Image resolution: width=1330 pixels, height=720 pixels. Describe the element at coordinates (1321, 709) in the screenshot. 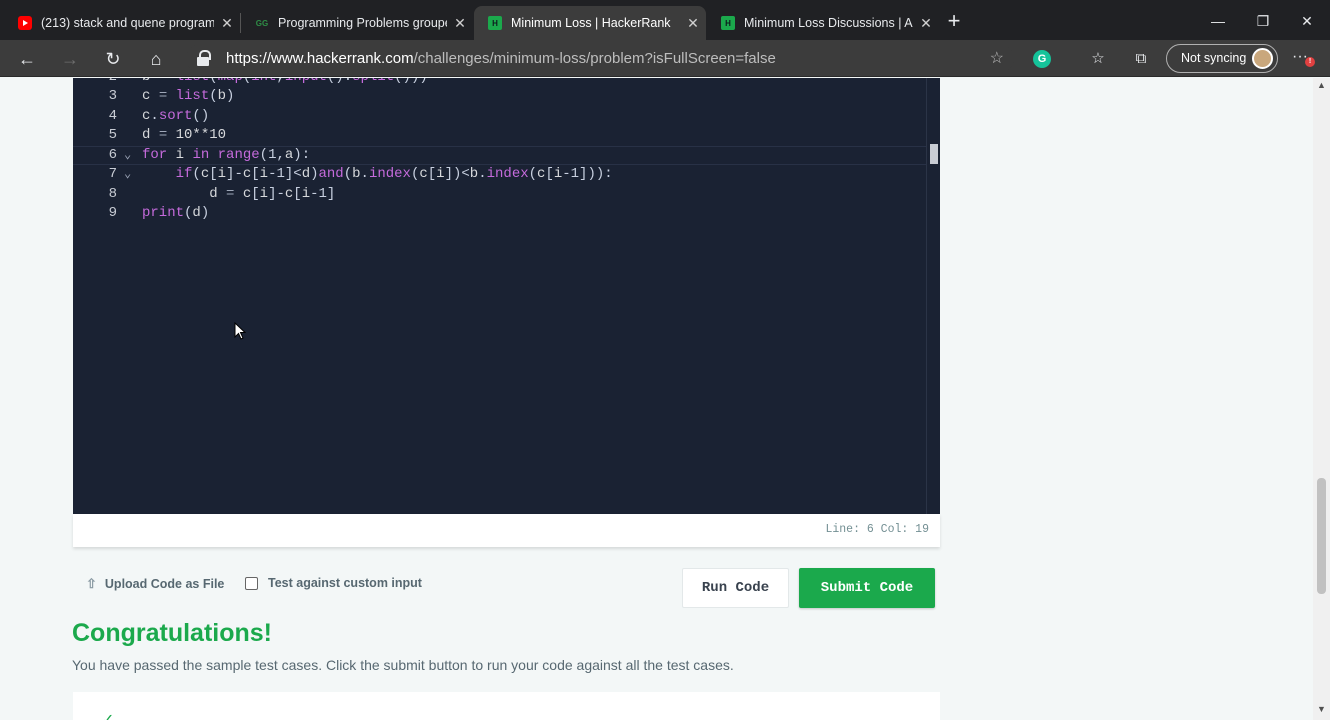

I see `scroll-down-icon: ▼` at that location.